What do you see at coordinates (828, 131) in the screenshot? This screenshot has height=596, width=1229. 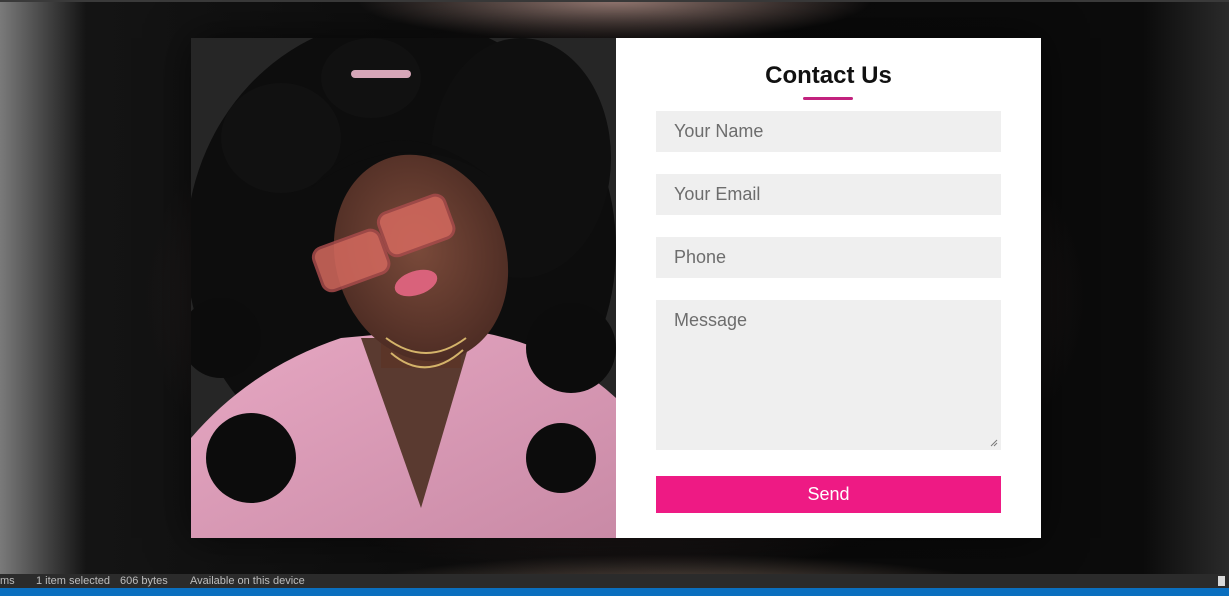 I see `name-input: Your Name` at bounding box center [828, 131].